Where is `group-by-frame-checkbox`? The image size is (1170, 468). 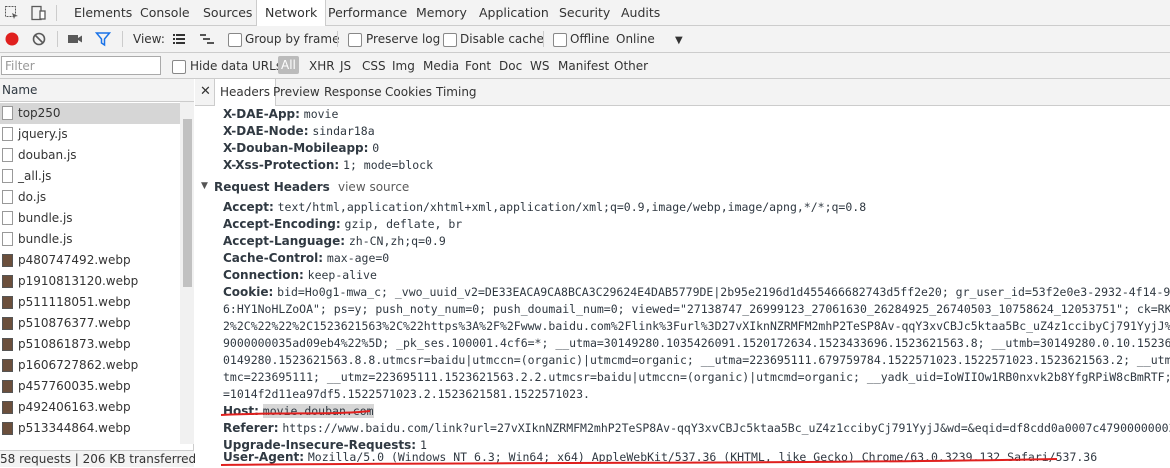
group-by-frame-checkbox is located at coordinates (235, 40).